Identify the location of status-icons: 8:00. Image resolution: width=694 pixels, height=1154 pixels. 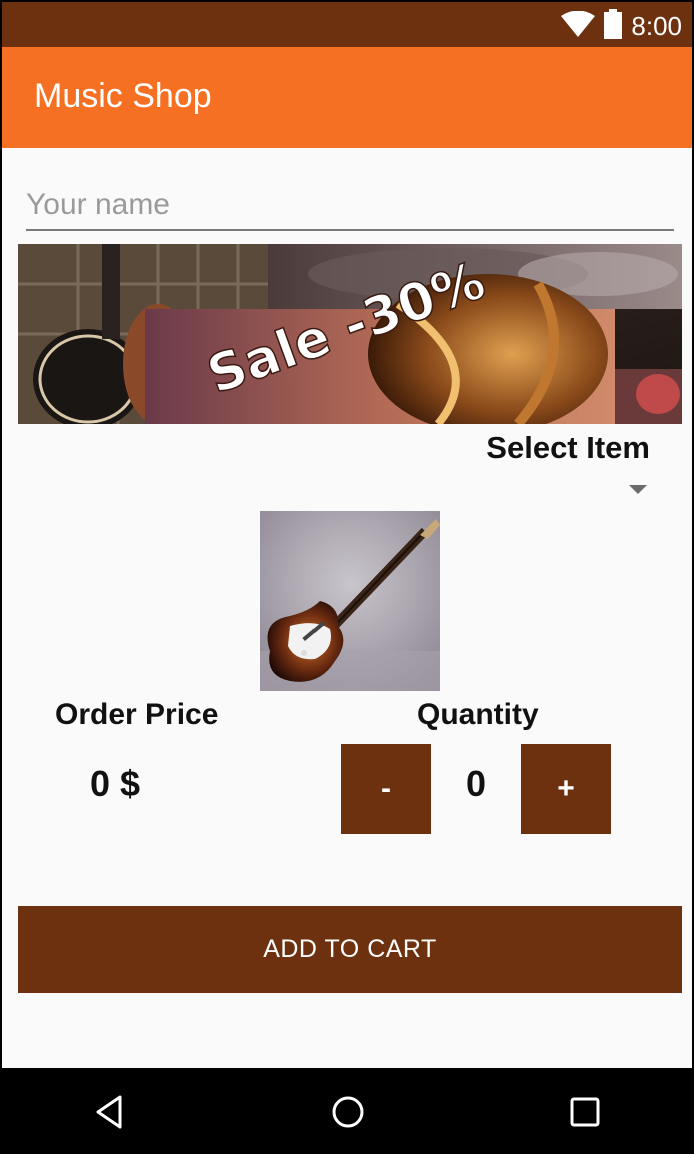
(621, 26).